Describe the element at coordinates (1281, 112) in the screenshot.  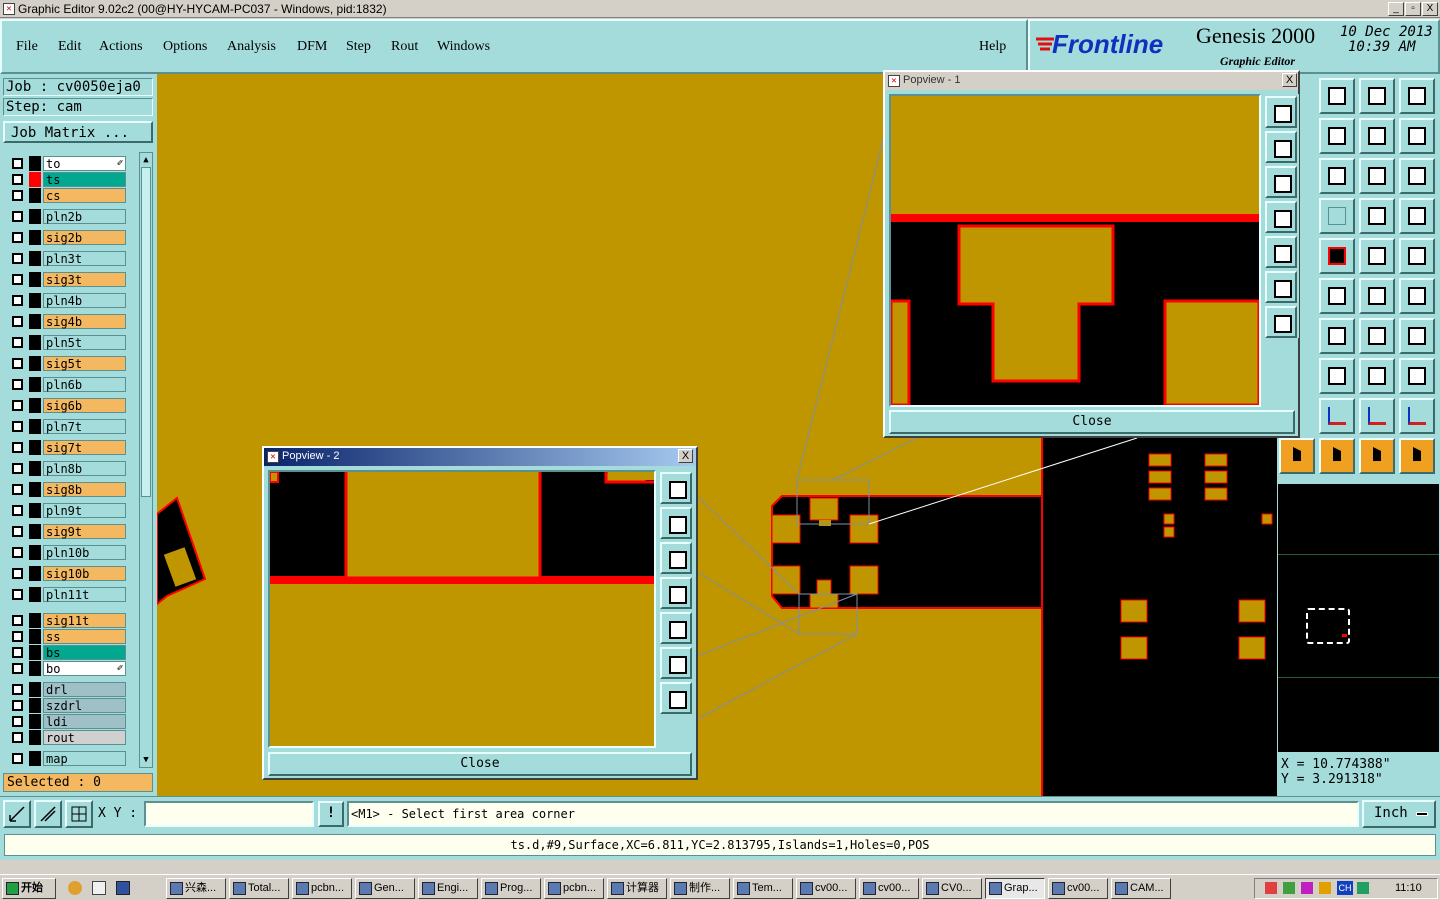
I see `popview-1-zoom-home-button` at that location.